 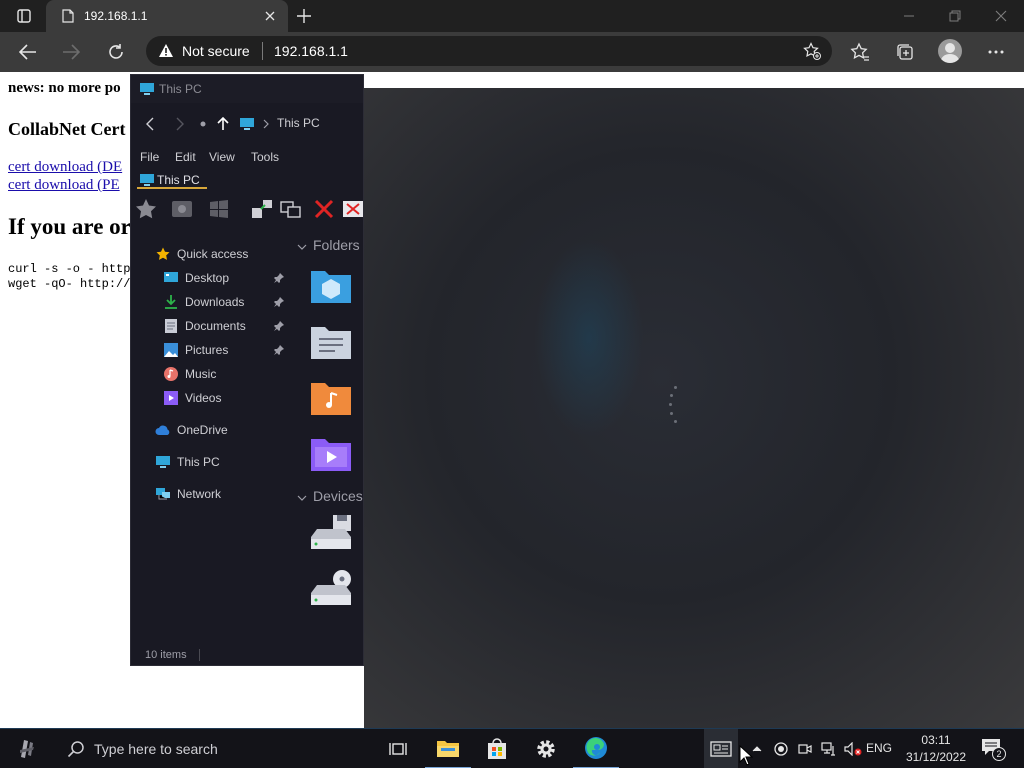 What do you see at coordinates (674, 407) in the screenshot?
I see `loading-spinner-icon` at bounding box center [674, 407].